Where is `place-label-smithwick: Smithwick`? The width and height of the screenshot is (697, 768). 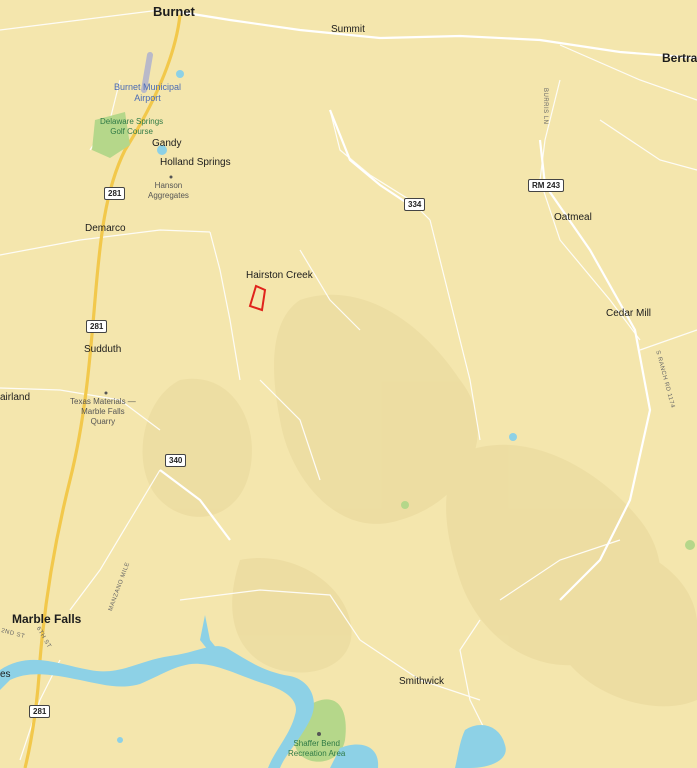
place-label-smithwick: Smithwick is located at coordinates (422, 681).